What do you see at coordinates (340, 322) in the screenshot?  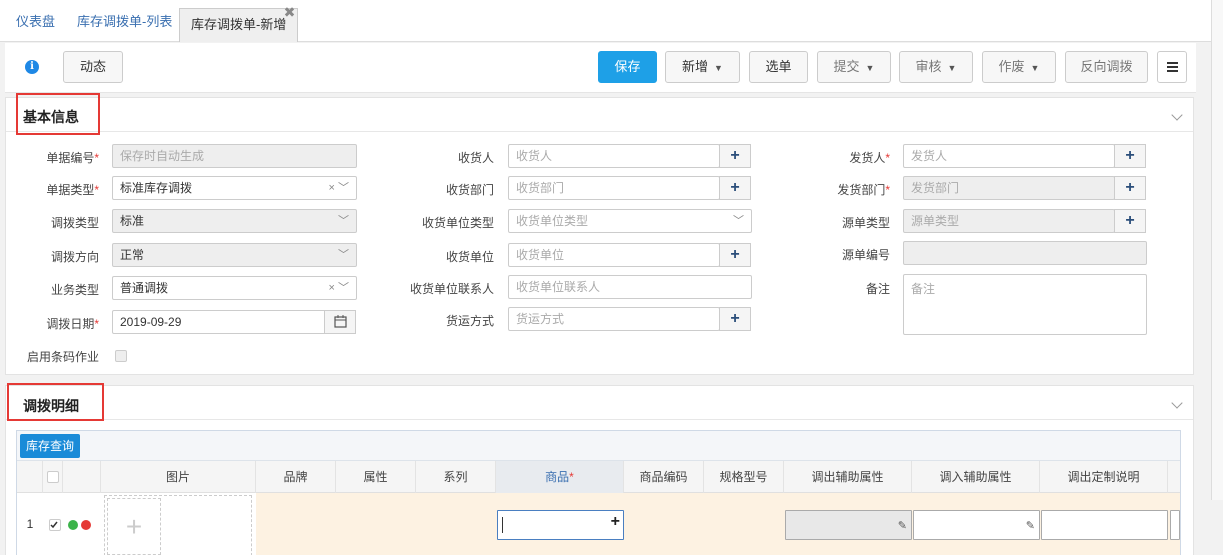 I see `calendar-icon` at bounding box center [340, 322].